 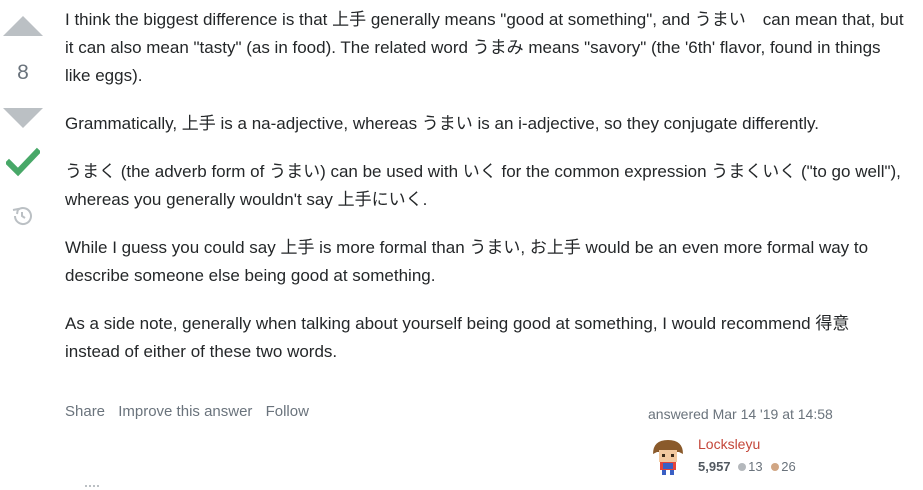 I want to click on user-row: Locksleyu 5,957 13 26, so click(x=778, y=458).